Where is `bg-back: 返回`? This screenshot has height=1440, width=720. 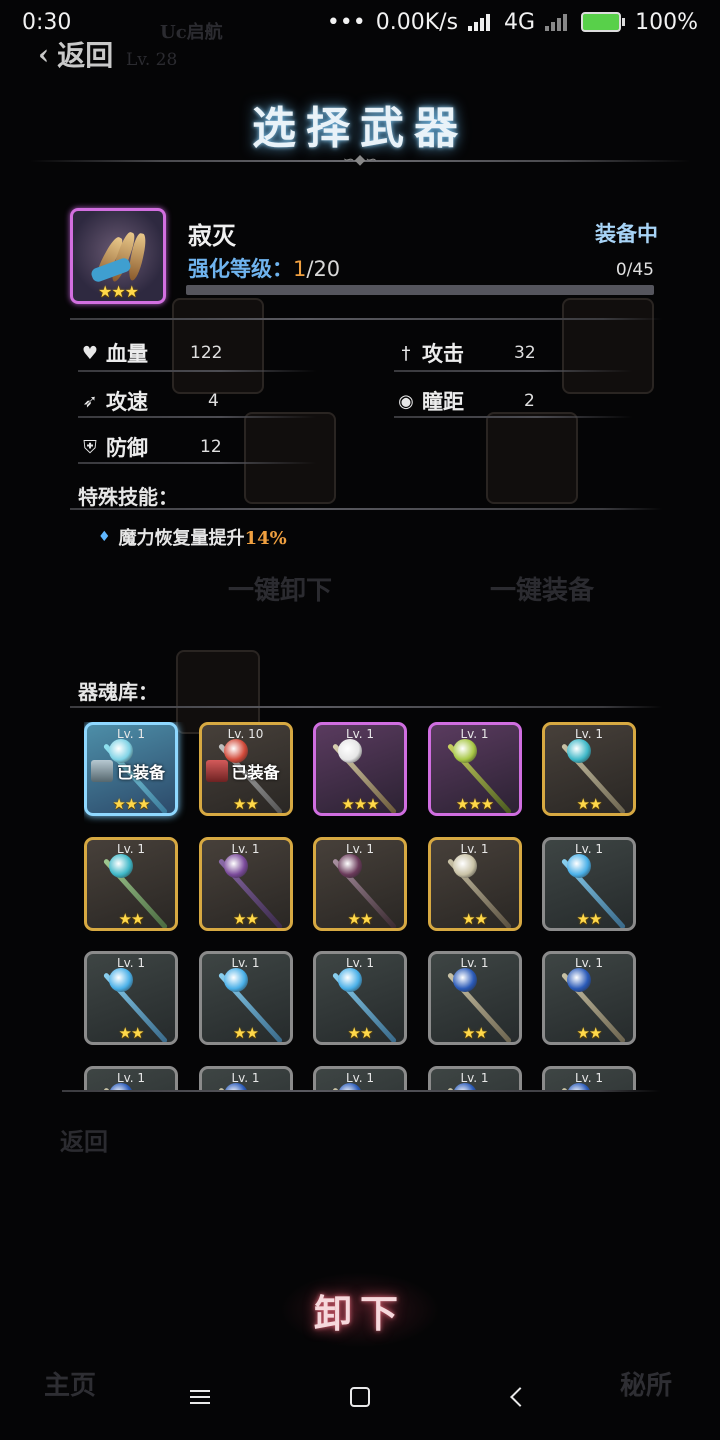
bg-back: 返回 is located at coordinates (84, 1141).